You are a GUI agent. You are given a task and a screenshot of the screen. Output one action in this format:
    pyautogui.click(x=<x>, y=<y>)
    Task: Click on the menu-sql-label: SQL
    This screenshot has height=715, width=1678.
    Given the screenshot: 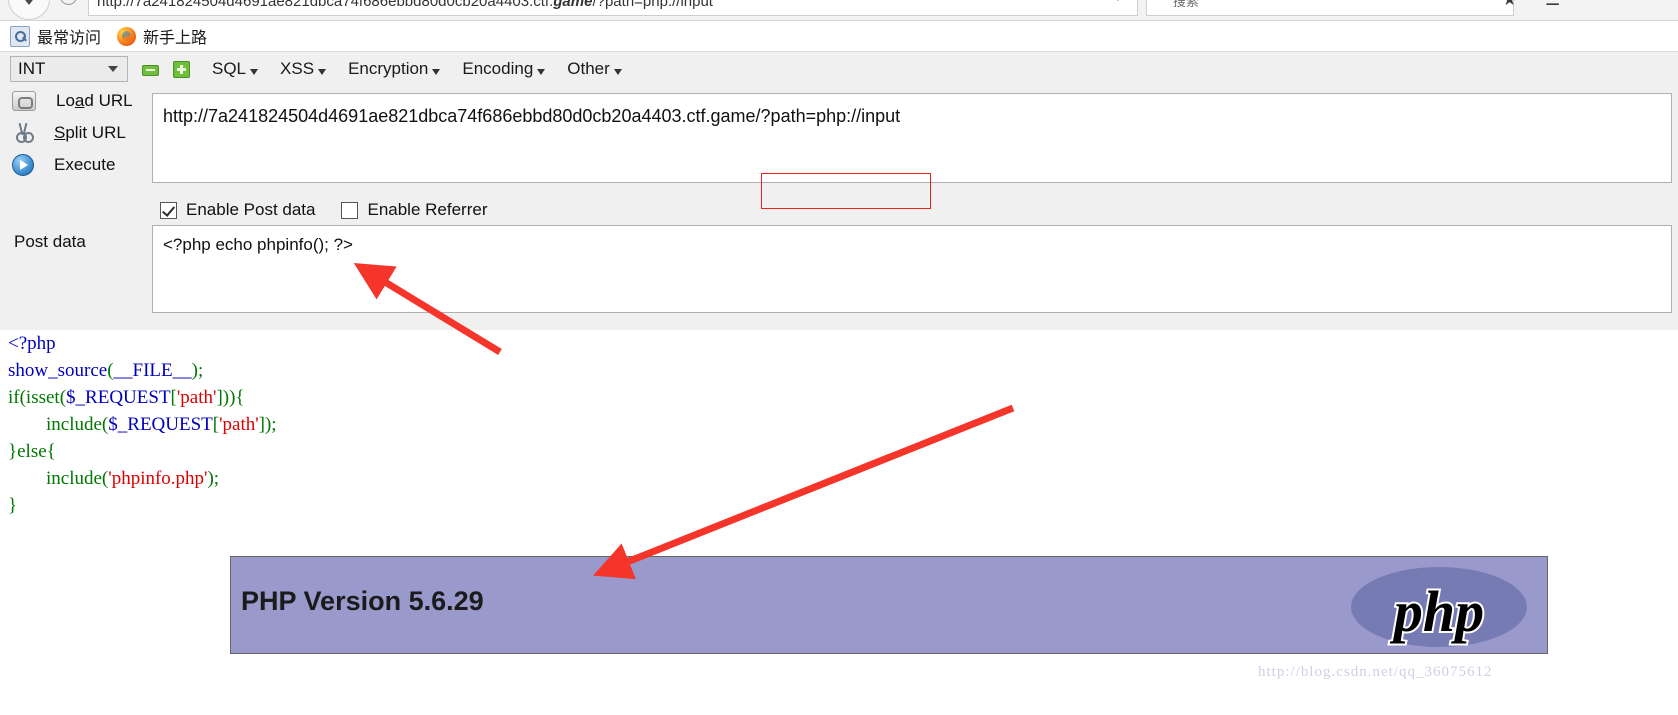 What is the action you would take?
    pyautogui.click(x=229, y=68)
    